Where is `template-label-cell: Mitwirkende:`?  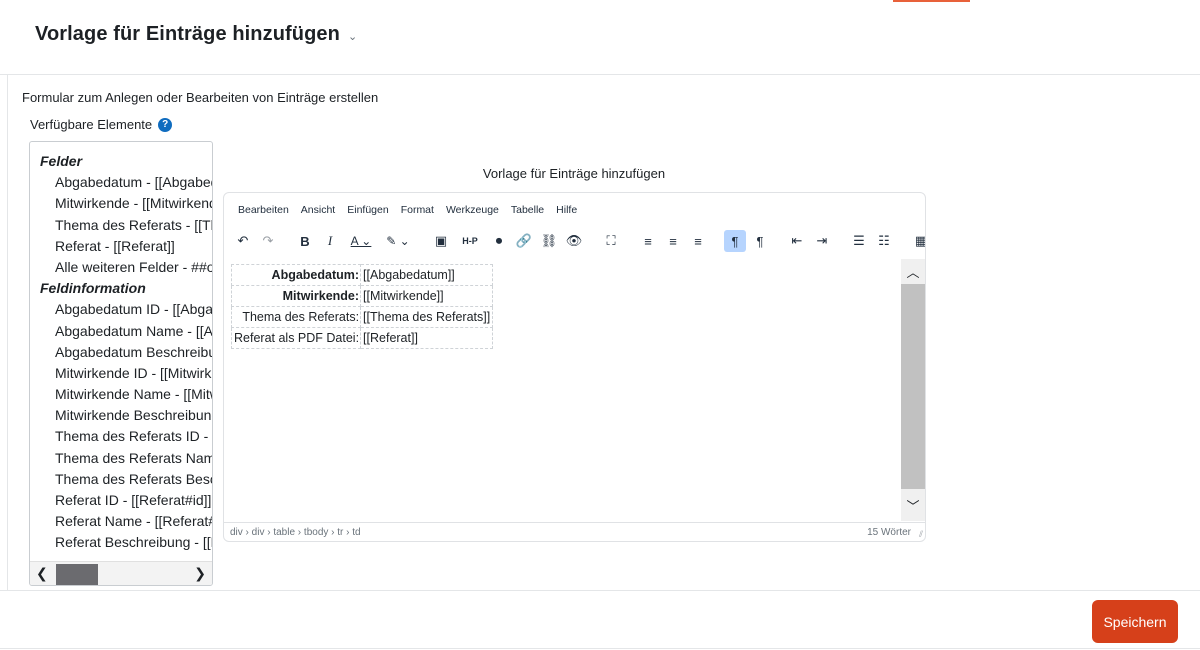 template-label-cell: Mitwirkende: is located at coordinates (296, 296).